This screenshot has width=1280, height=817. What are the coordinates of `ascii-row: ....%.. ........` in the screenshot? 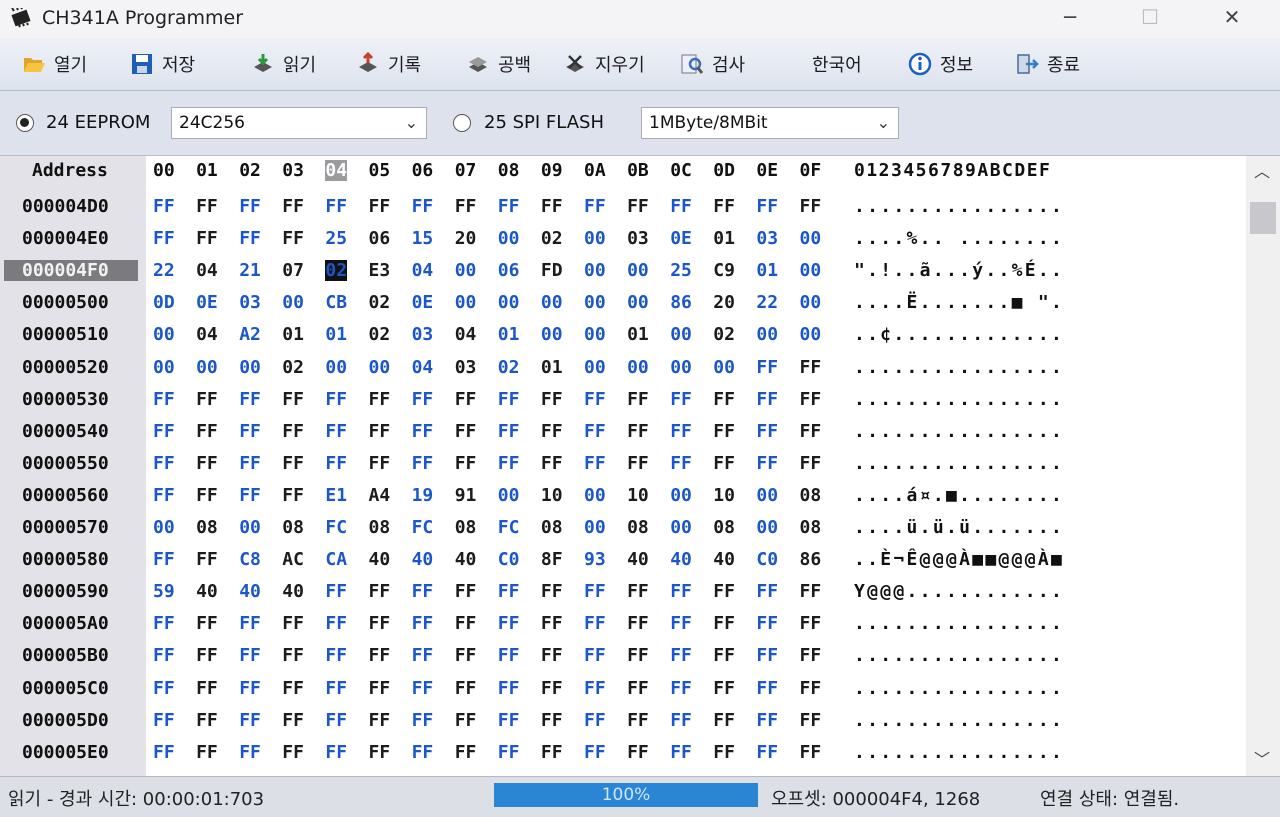 It's located at (959, 238).